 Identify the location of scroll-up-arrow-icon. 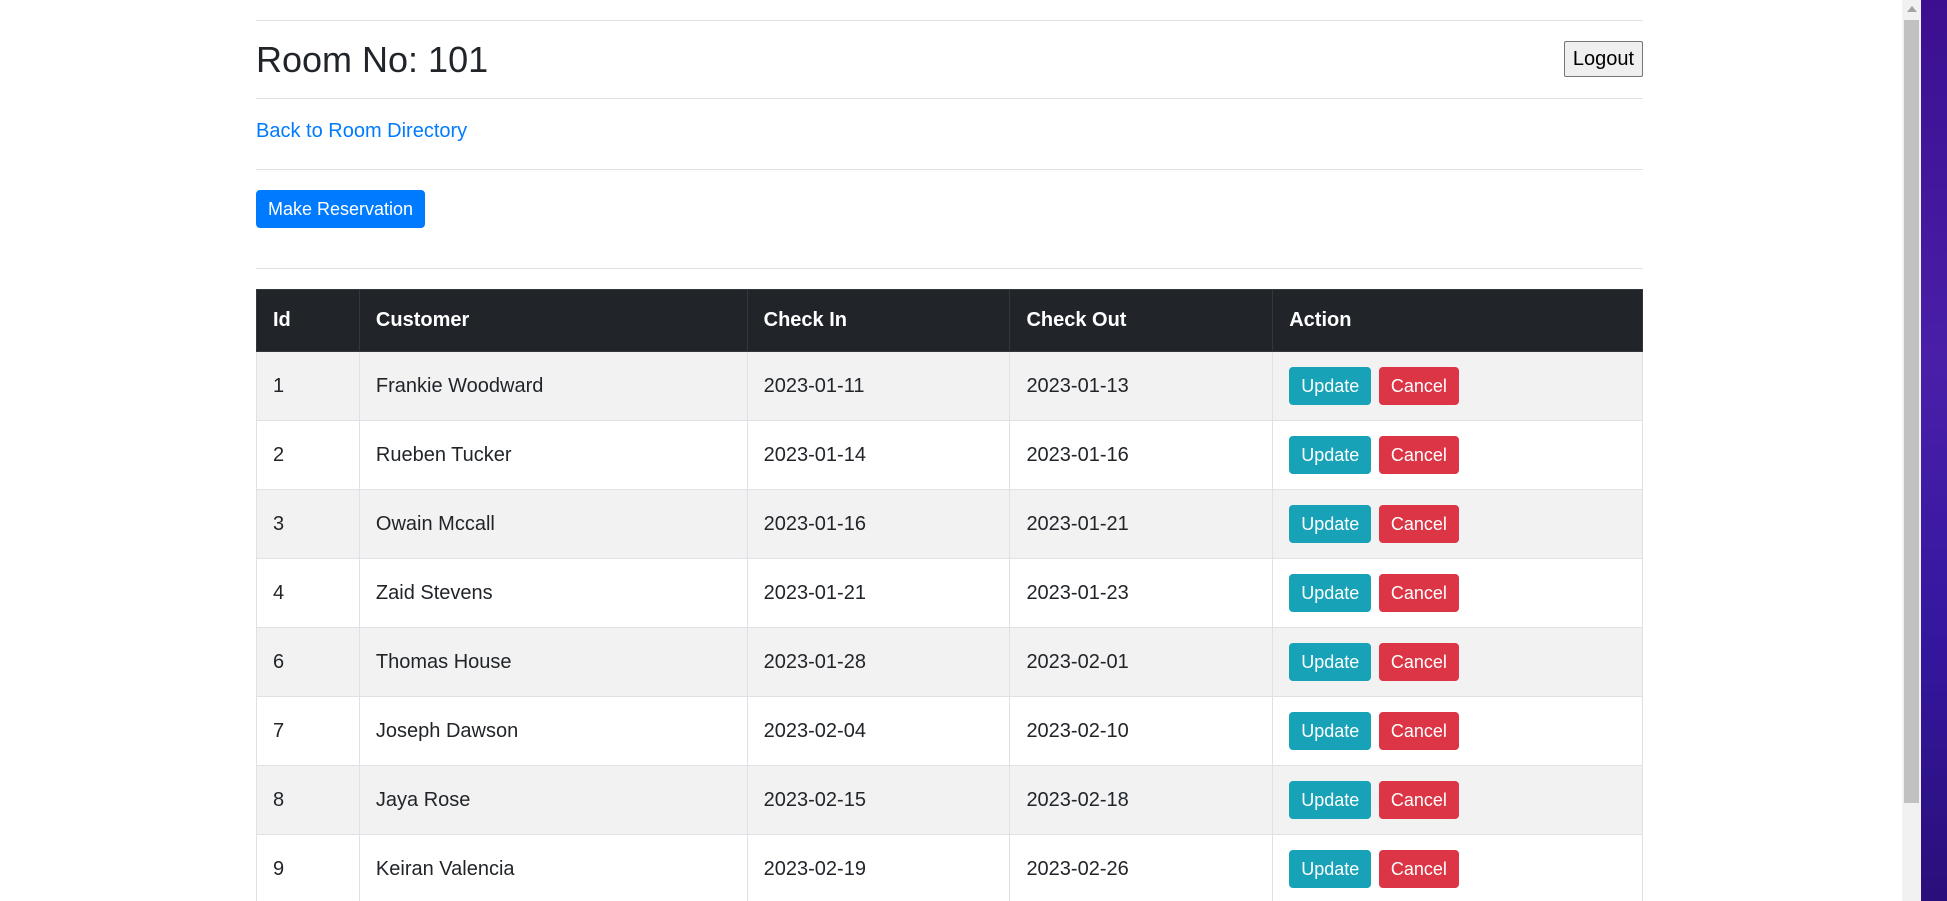
(1912, 9).